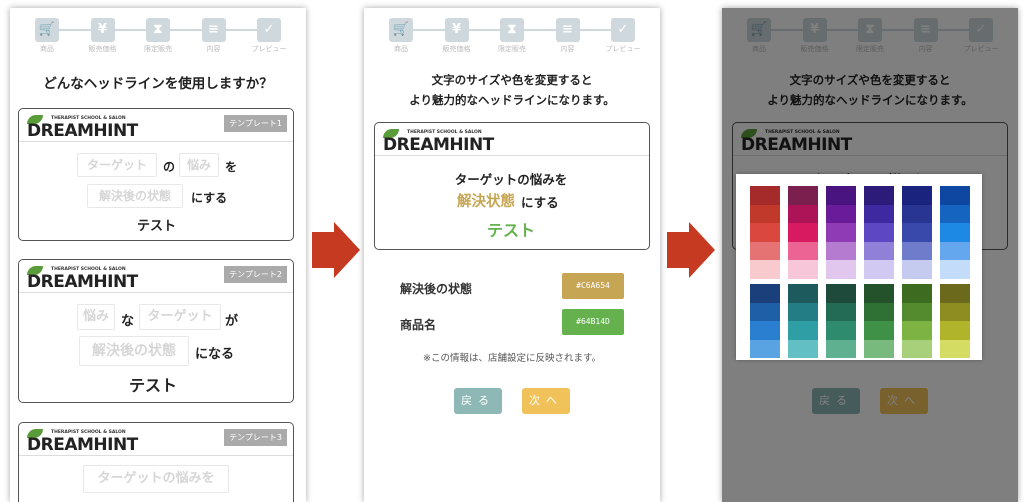 This screenshot has height=502, width=1024. I want to click on preview-product: テスト, so click(510, 230).